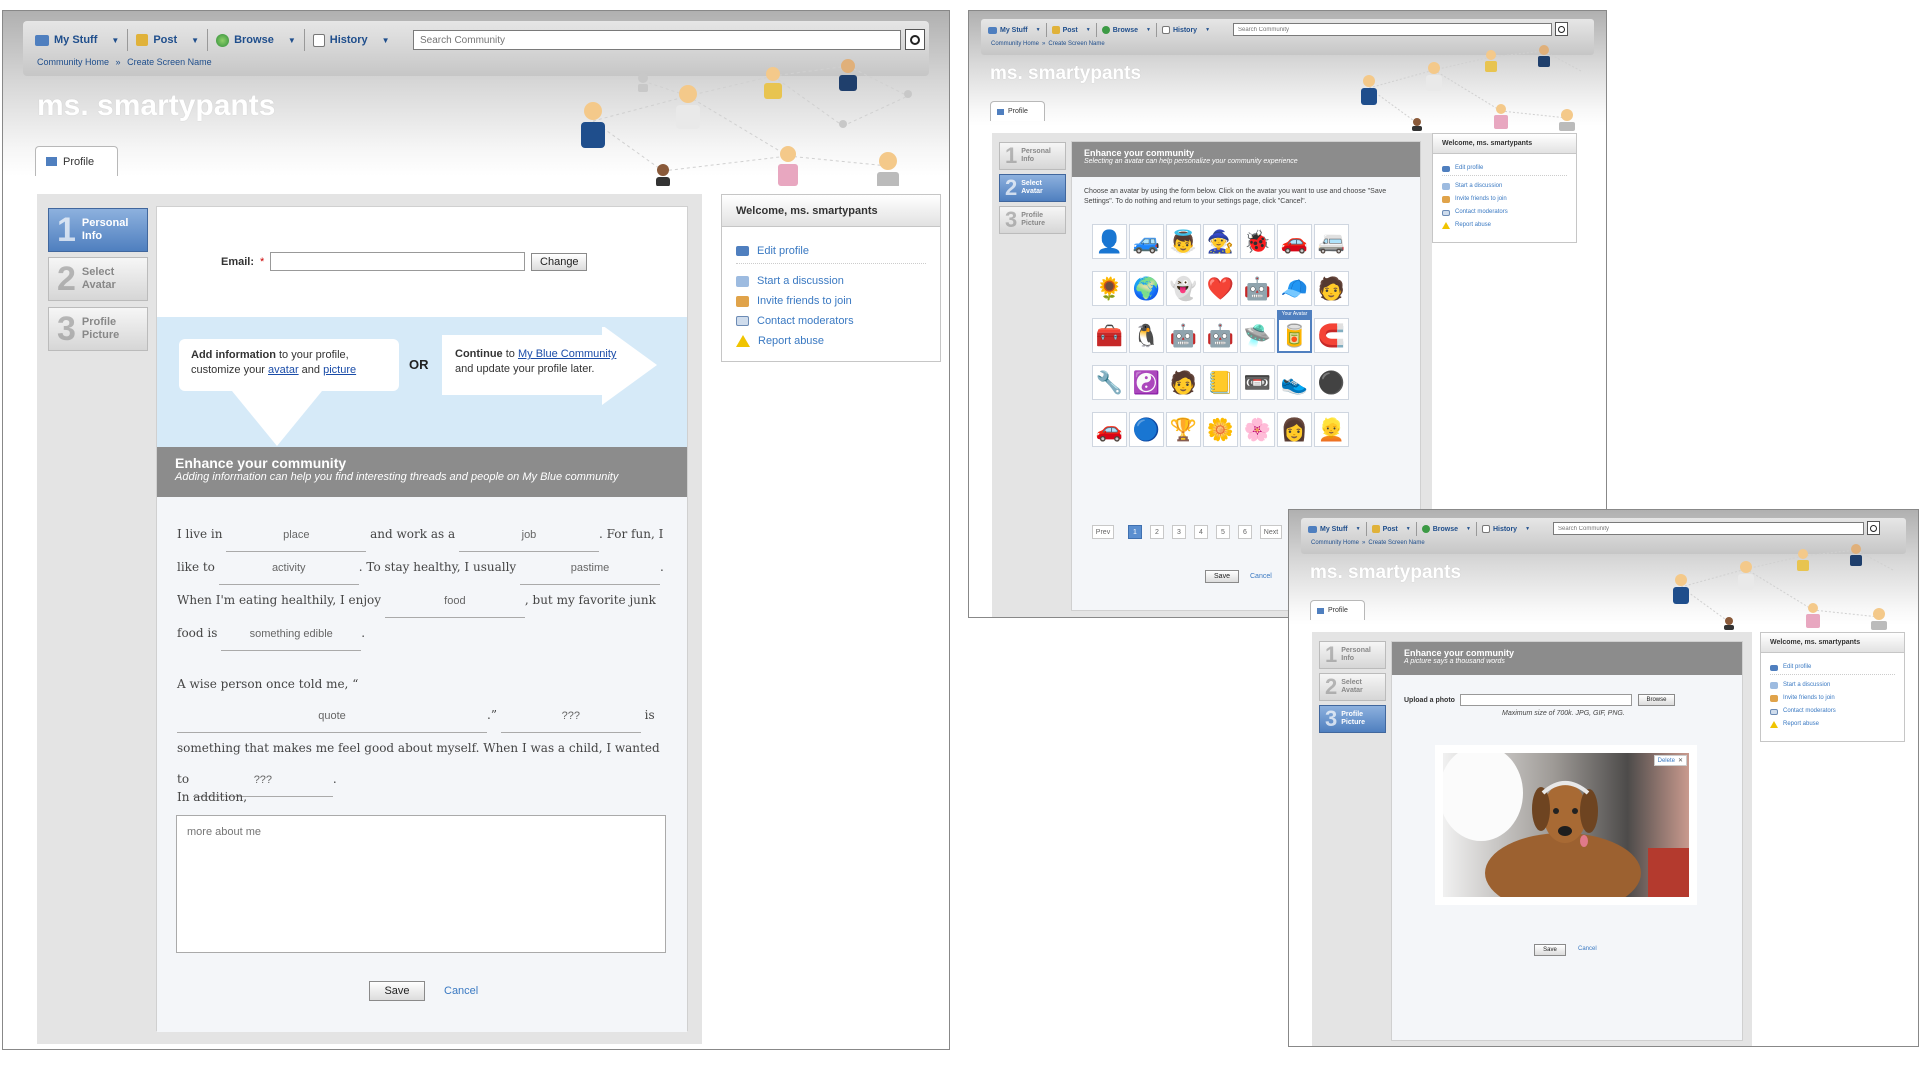 The width and height of the screenshot is (1920, 1080). Describe the element at coordinates (1146, 382) in the screenshot. I see `avatar-option: ☯️` at that location.